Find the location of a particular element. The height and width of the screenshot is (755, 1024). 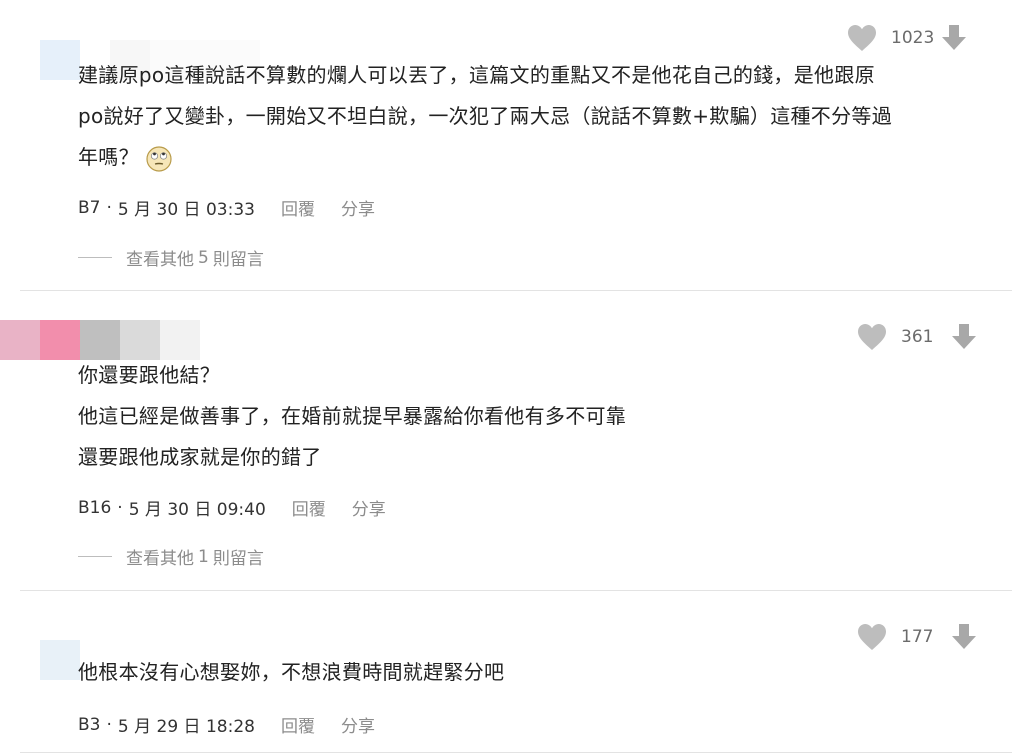

comment-body: 他根本沒有心想娶妳，不想浪費時間就趕緊分吧 is located at coordinates (291, 672).